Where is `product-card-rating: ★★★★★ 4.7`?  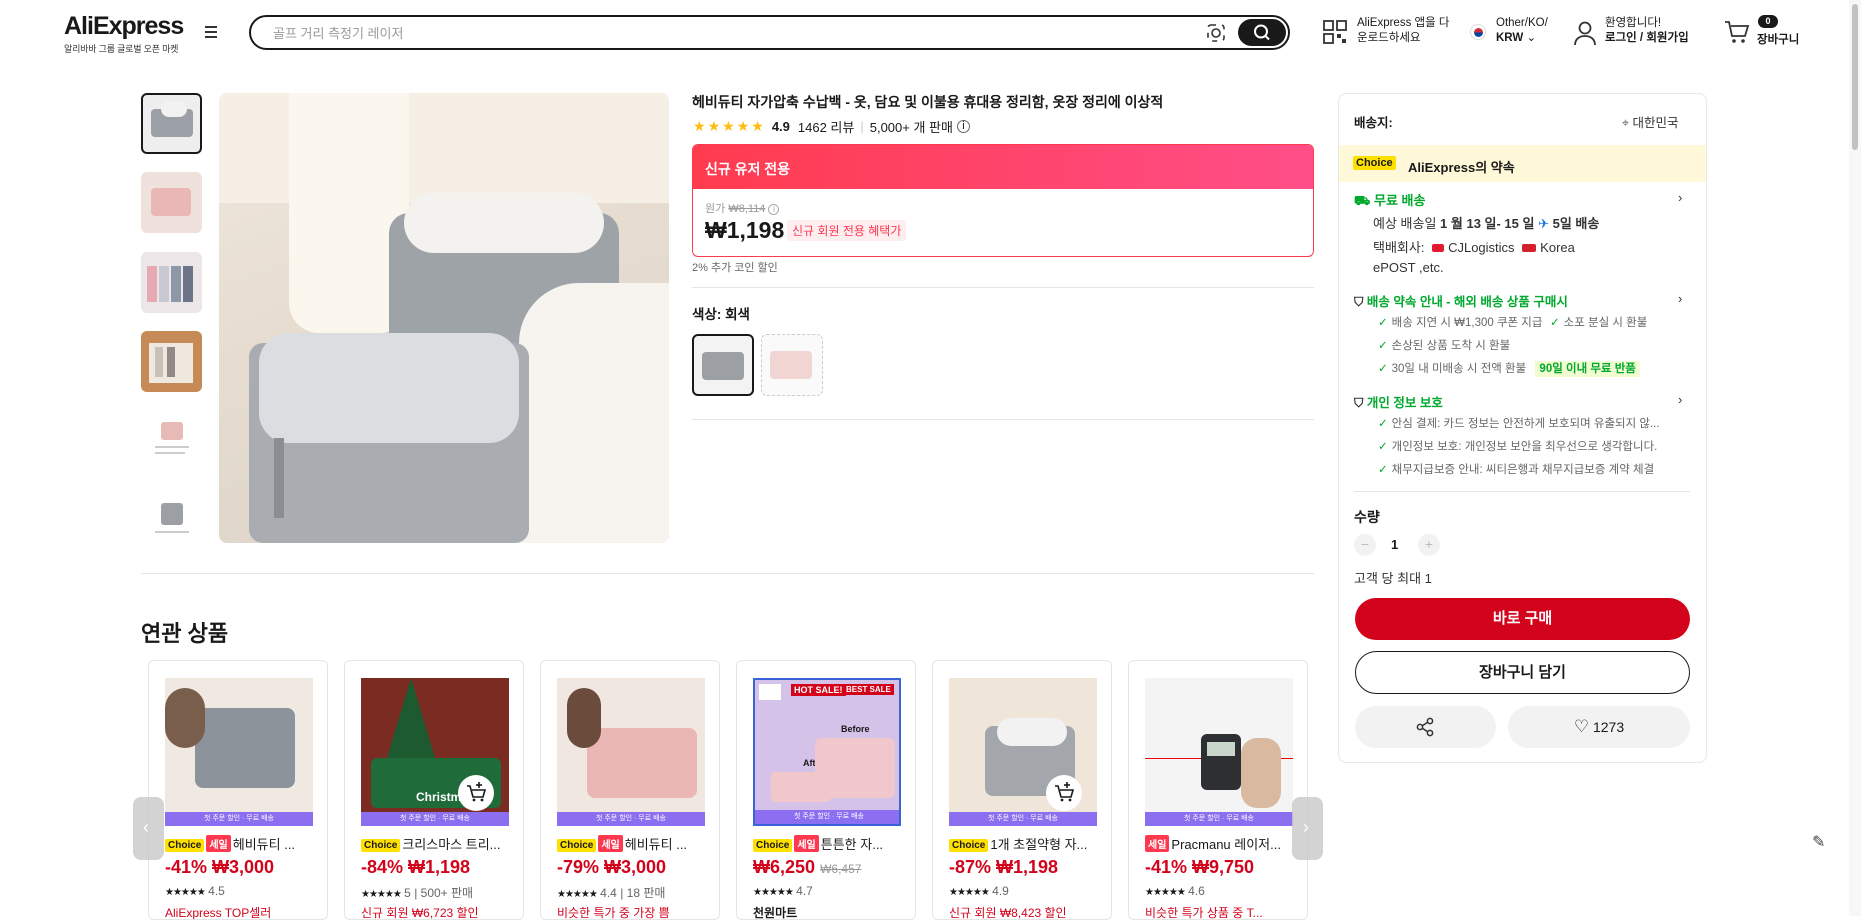 product-card-rating: ★★★★★ 4.7 is located at coordinates (783, 891).